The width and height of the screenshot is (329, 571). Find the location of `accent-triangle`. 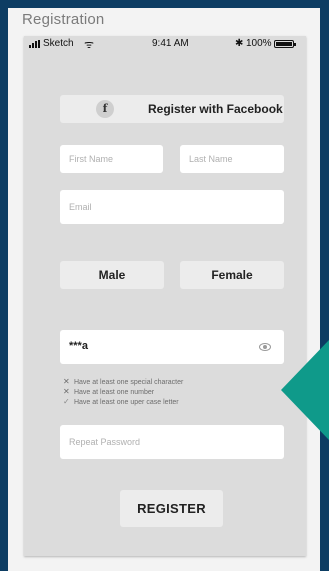

accent-triangle is located at coordinates (305, 390).